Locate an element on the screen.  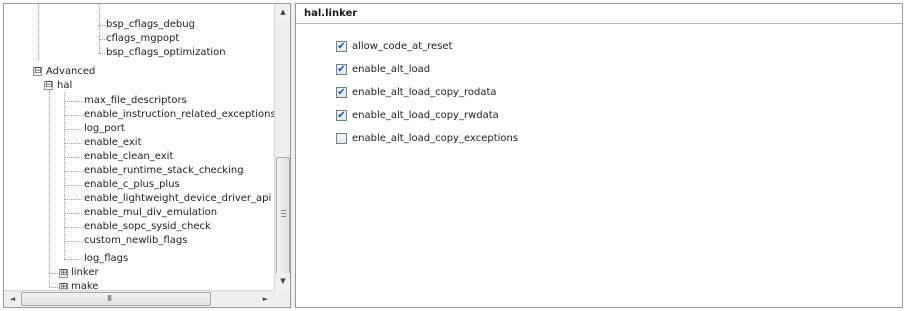
vertical-scroll-thumb is located at coordinates (283, 216).